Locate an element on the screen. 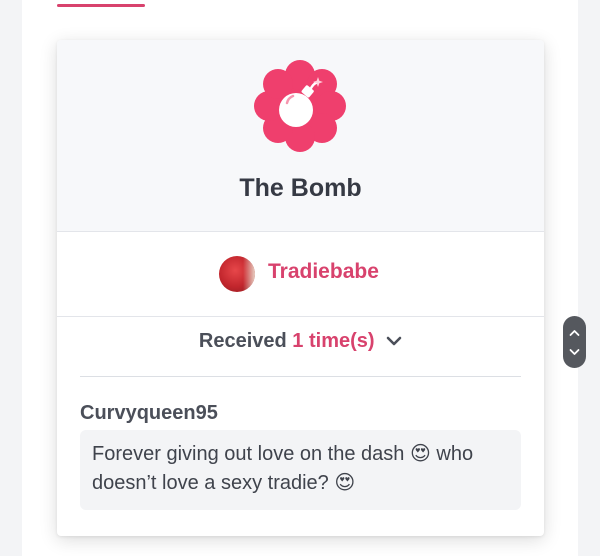 Image resolution: width=600 pixels, height=556 pixels. badge-title: The Bomb is located at coordinates (300, 188).